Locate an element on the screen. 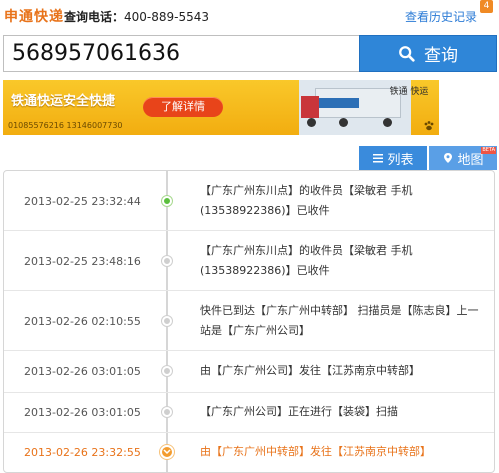 Image resolution: width=499 pixels, height=473 pixels. paw-icon is located at coordinates (429, 126).